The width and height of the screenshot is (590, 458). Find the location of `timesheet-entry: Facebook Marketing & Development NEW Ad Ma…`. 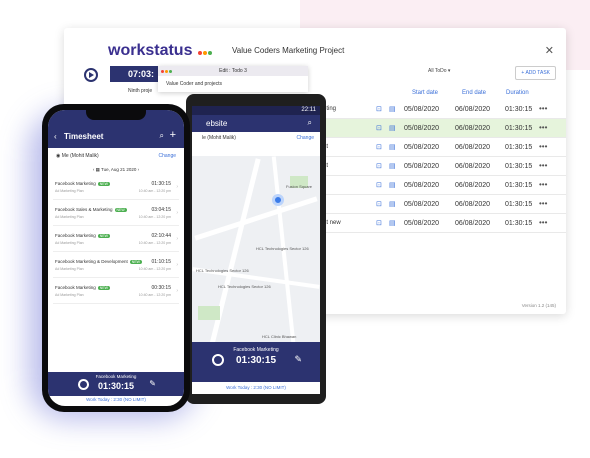

timesheet-entry: Facebook Marketing & Development NEW Ad Ma… is located at coordinates (116, 267).